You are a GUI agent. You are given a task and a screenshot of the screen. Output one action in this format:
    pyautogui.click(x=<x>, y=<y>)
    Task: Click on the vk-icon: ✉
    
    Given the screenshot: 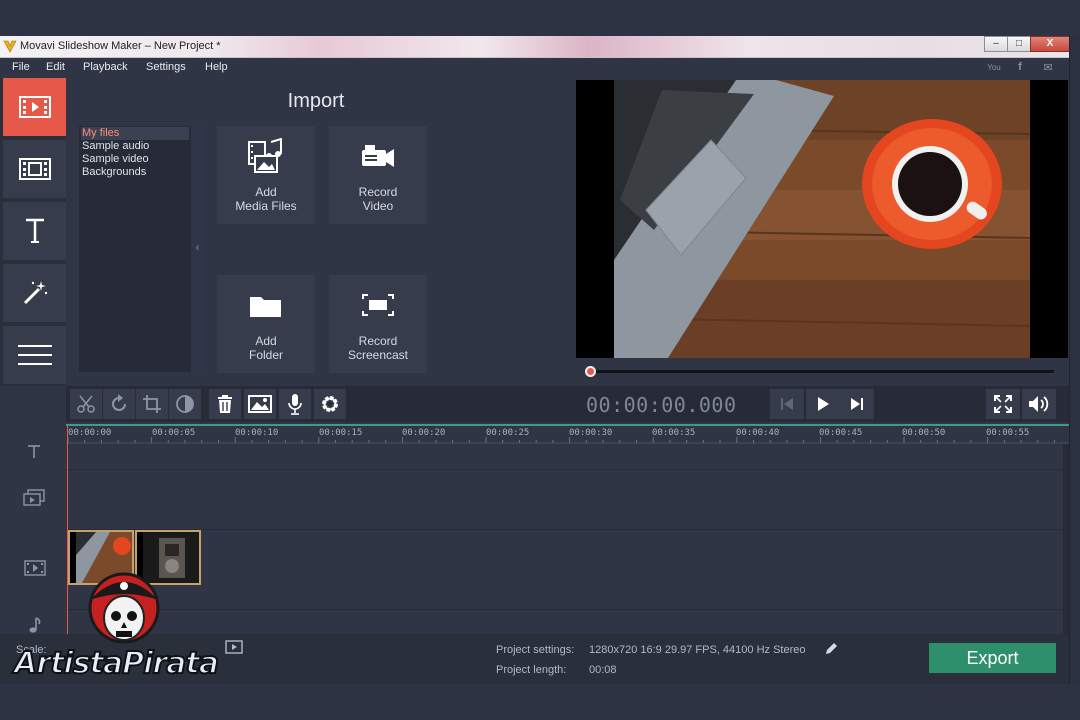 What is the action you would take?
    pyautogui.click(x=1048, y=68)
    